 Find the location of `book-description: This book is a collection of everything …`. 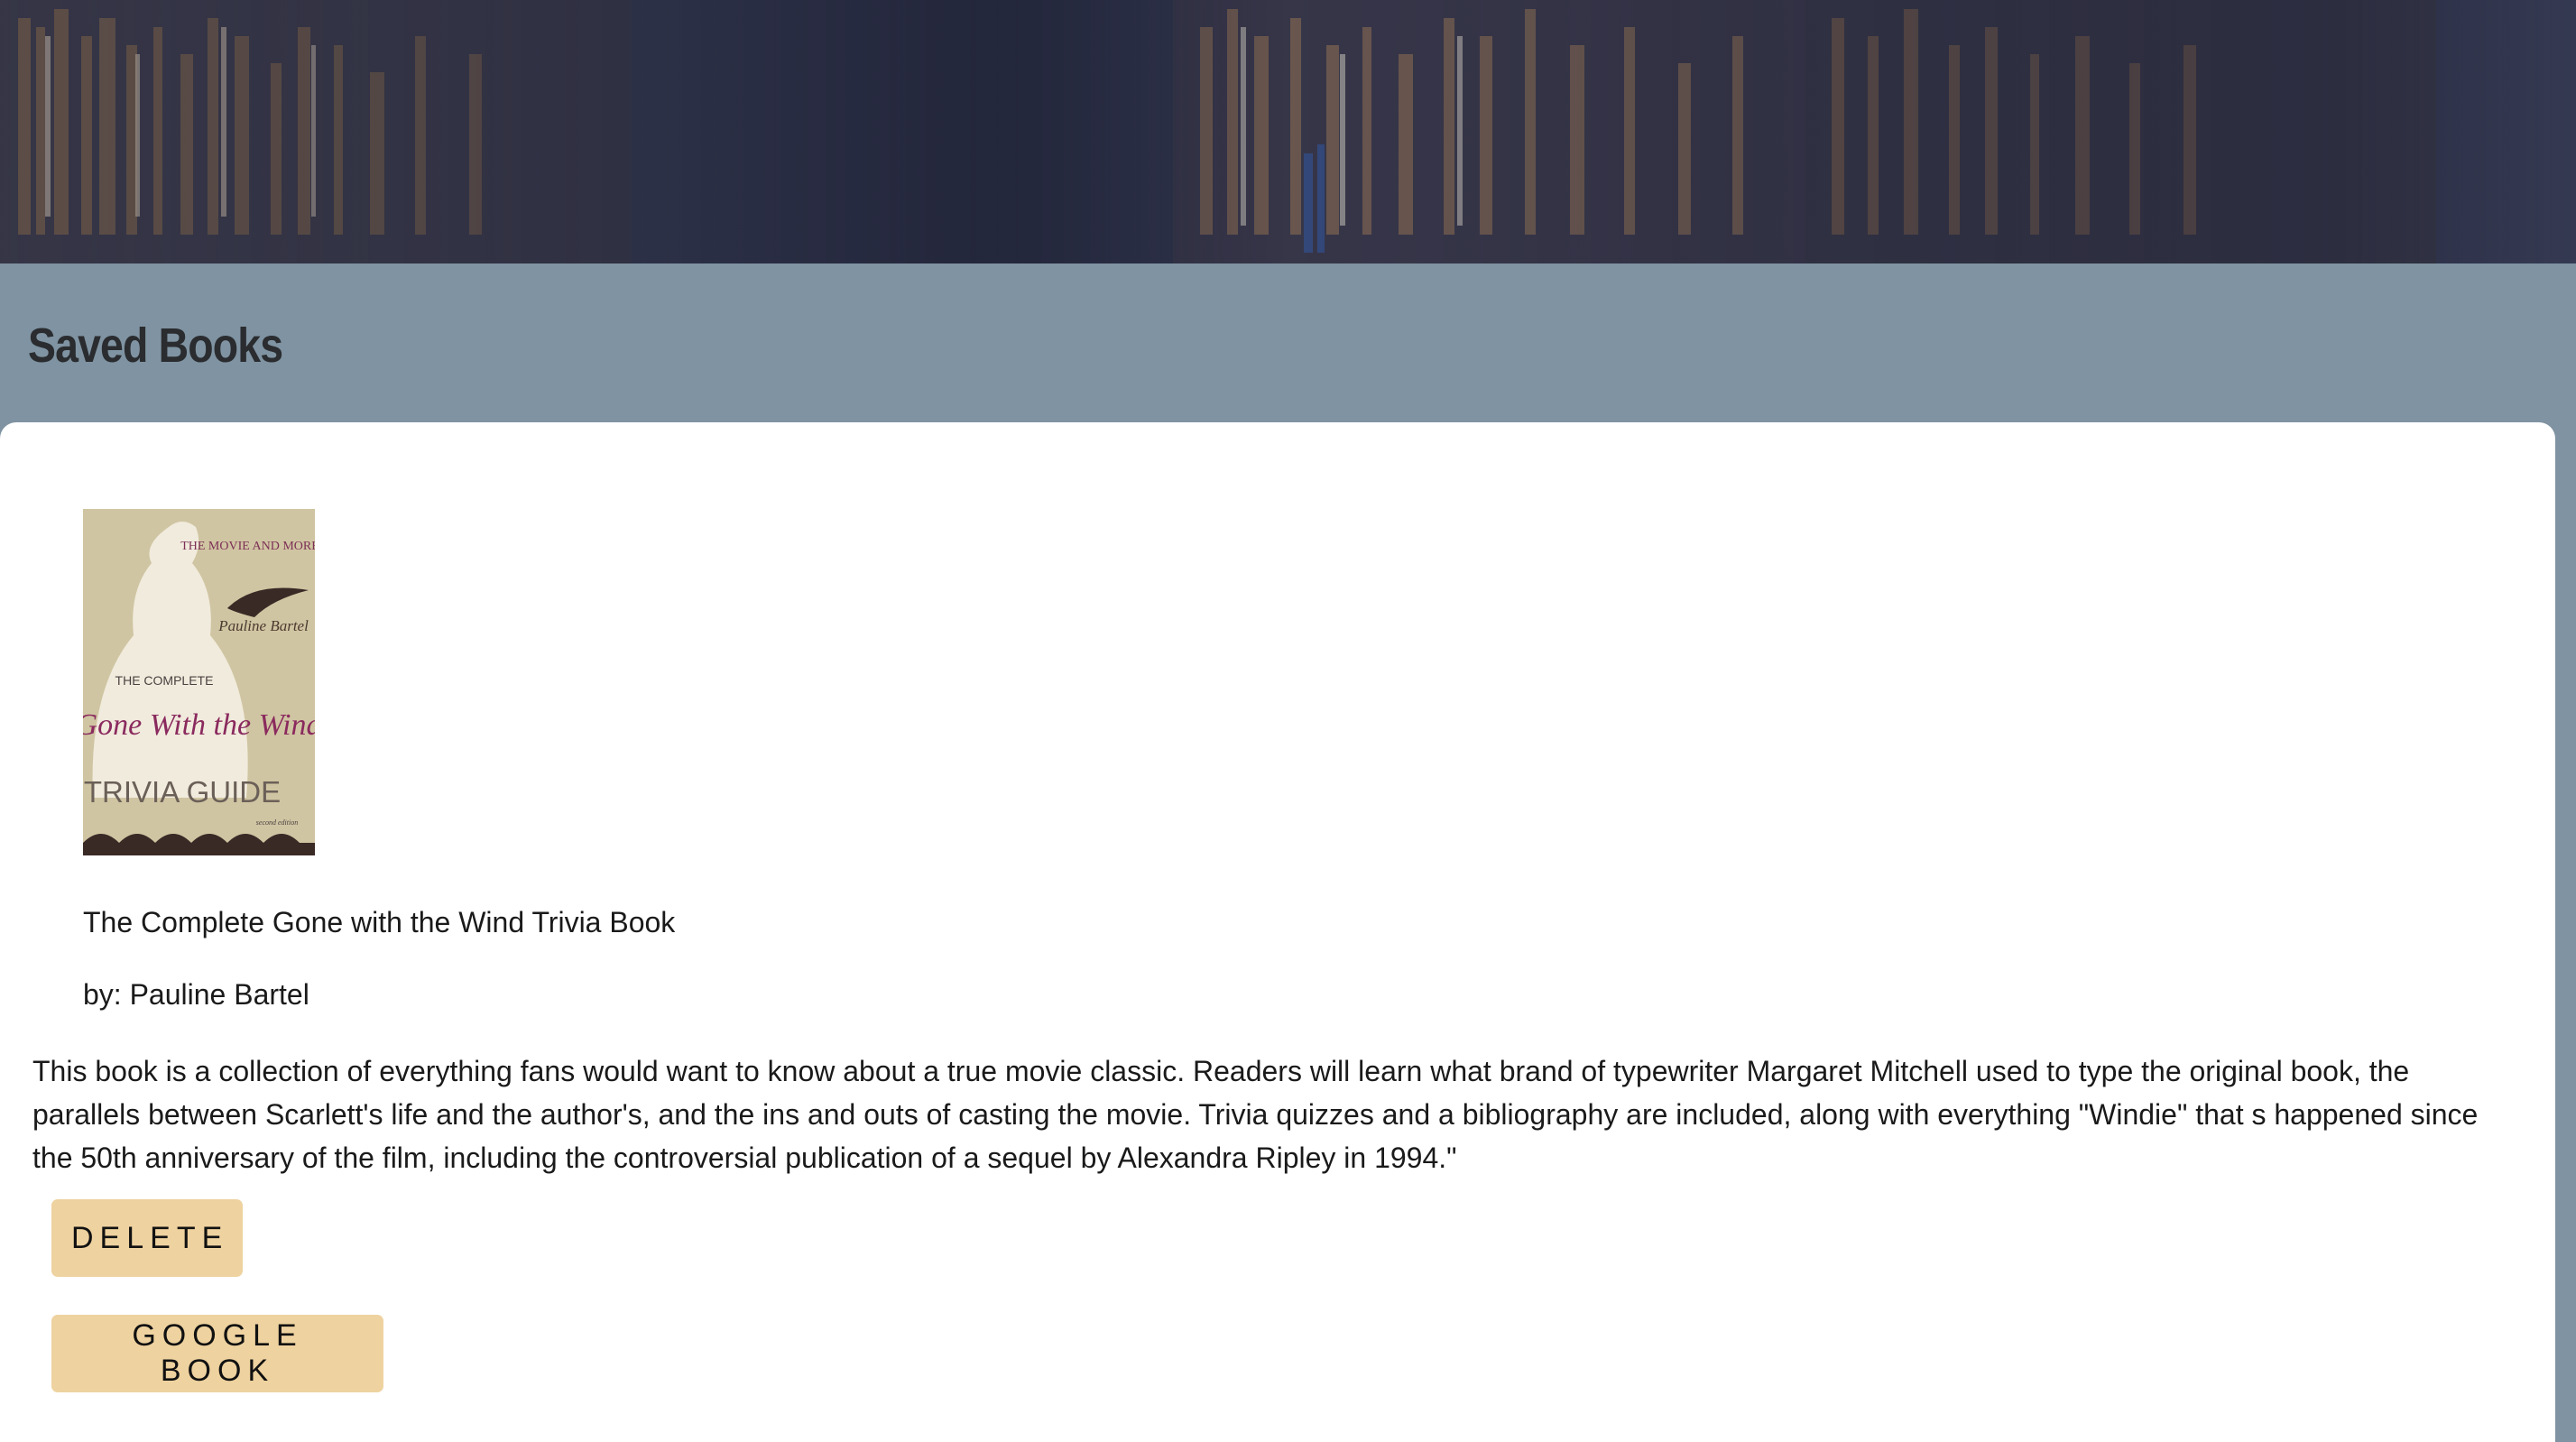

book-description: This book is a collection of everything … is located at coordinates (1255, 1114).